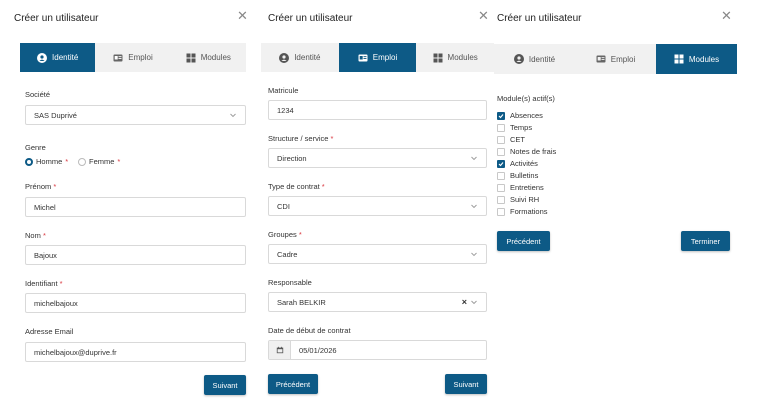 The width and height of the screenshot is (768, 418). What do you see at coordinates (135, 115) in the screenshot?
I see `societe-select: SAS Duprivé` at bounding box center [135, 115].